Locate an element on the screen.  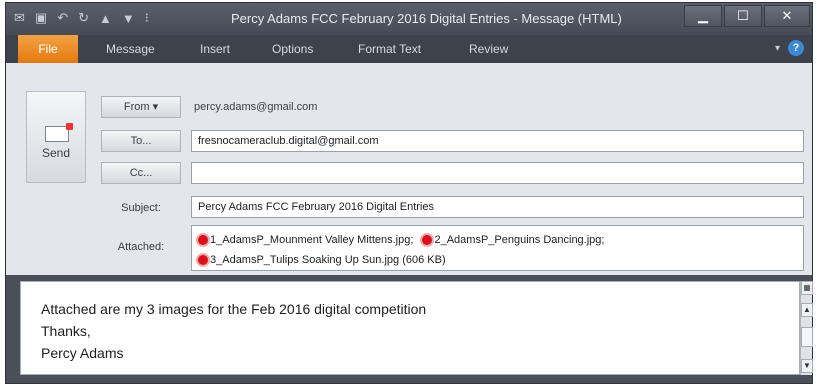
quick-access-toolbar: ✉ ▣ ↶ ↻ ▲ ▼ ⁝ is located at coordinates (81, 18).